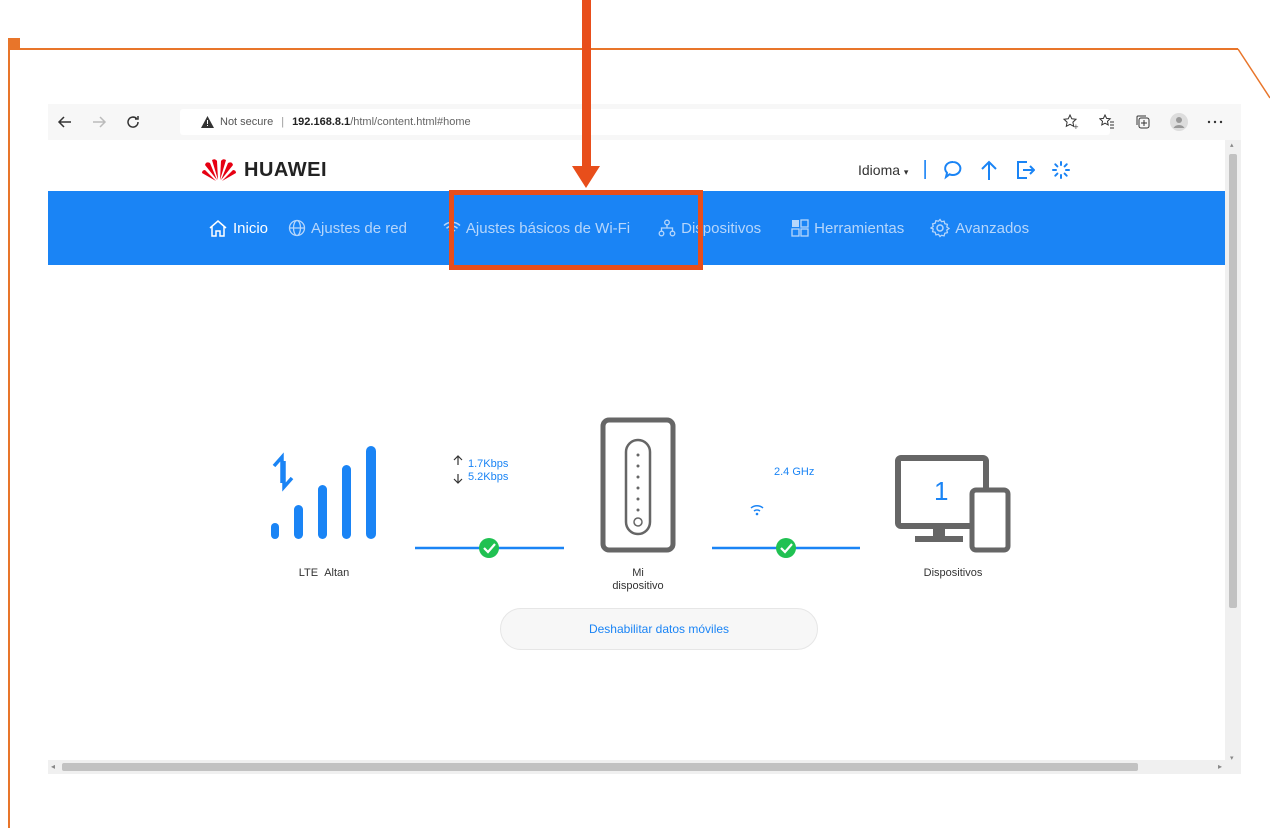 The image size is (1270, 828). I want to click on reload-icon, so click(133, 122).